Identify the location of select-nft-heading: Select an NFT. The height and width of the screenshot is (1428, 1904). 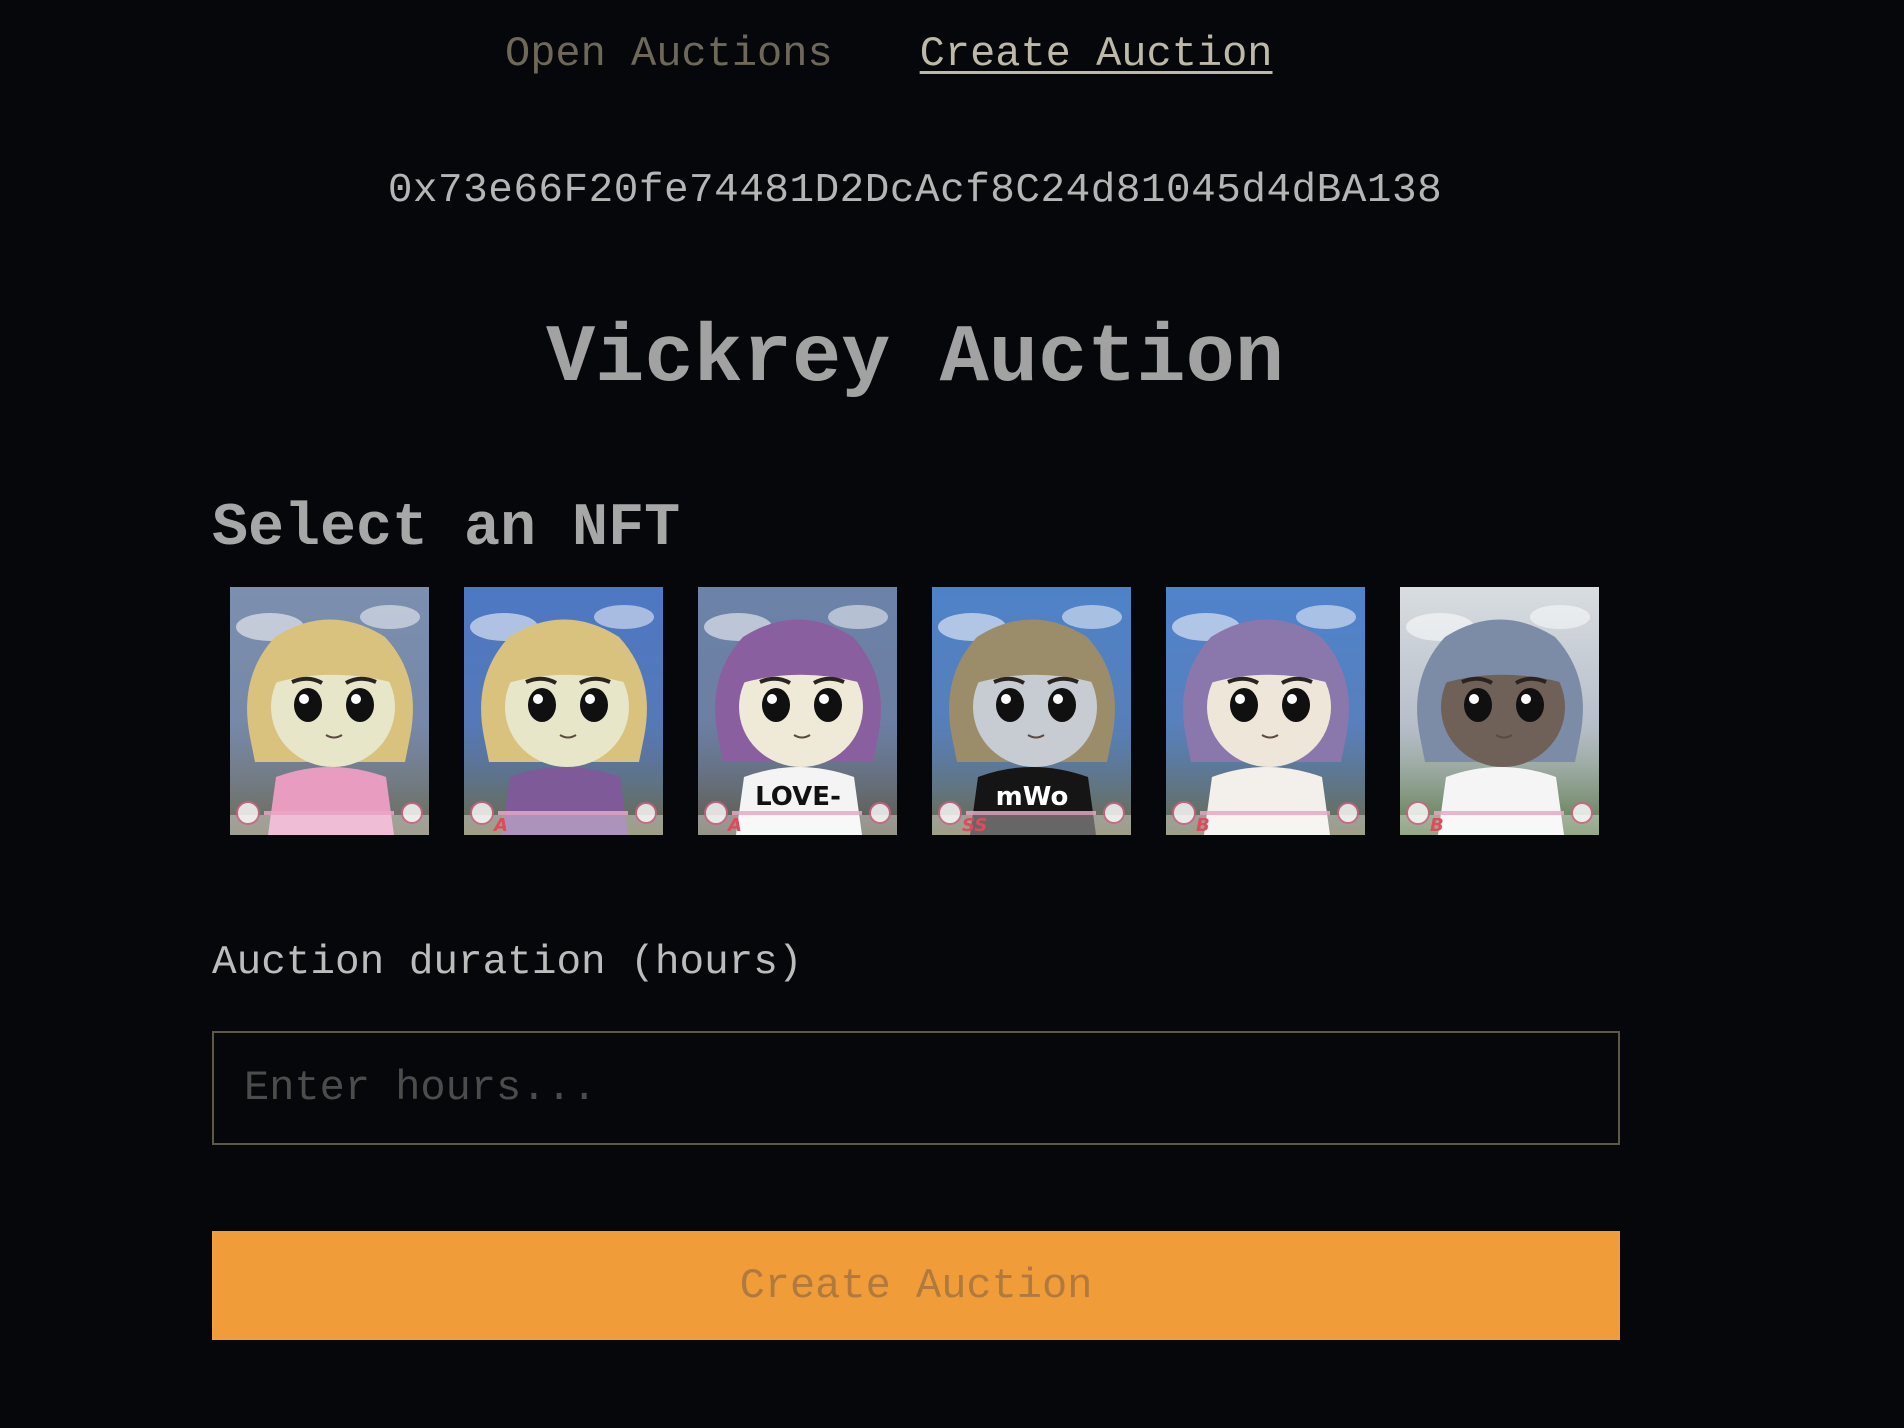
(446, 529).